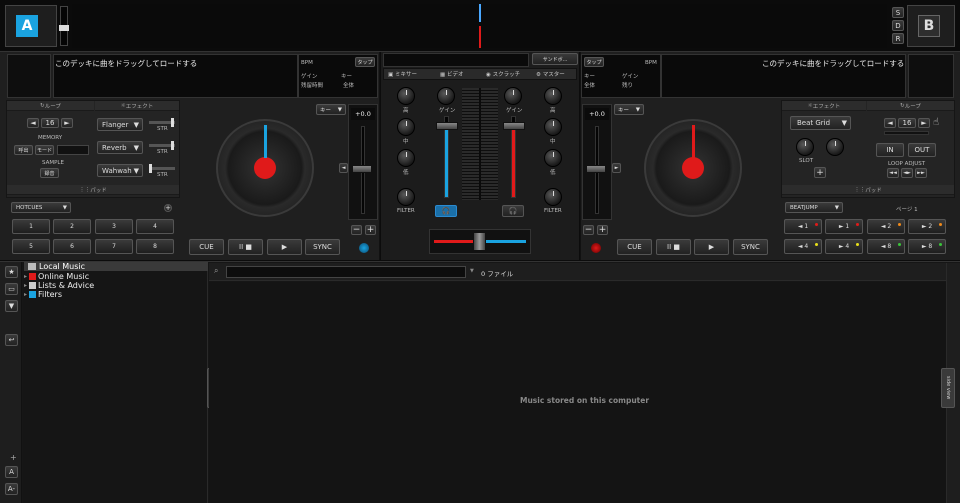 Image resolution: width=960 pixels, height=503 pixels. I want to click on deck-b-badge: B, so click(929, 26).